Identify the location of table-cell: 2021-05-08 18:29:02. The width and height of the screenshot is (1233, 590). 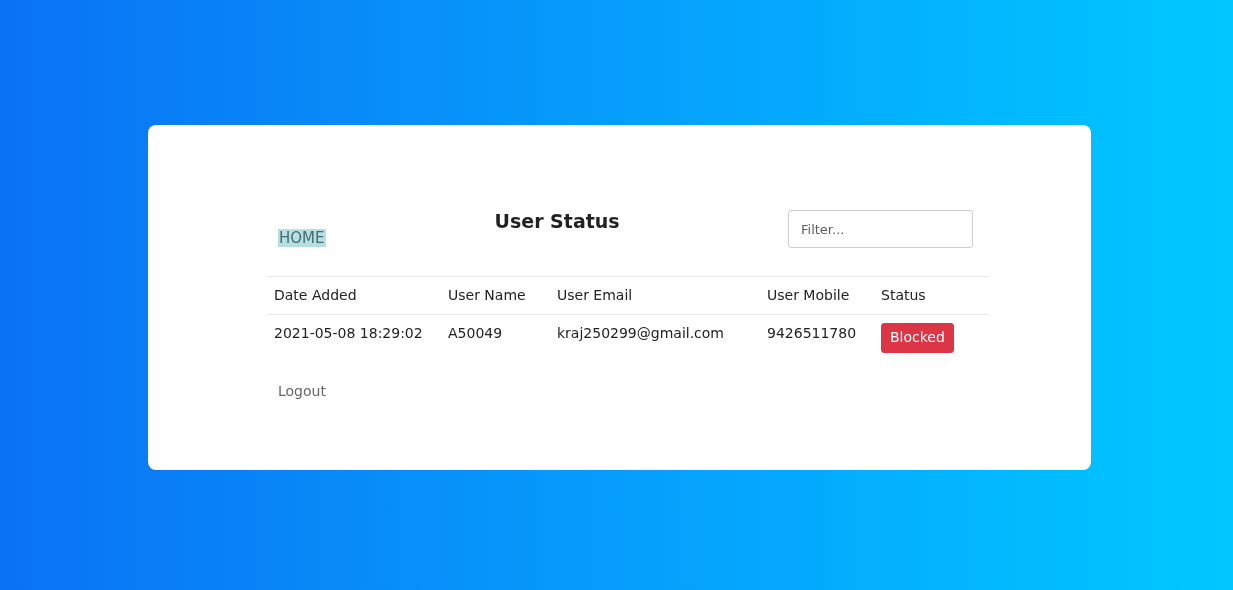
(355, 337).